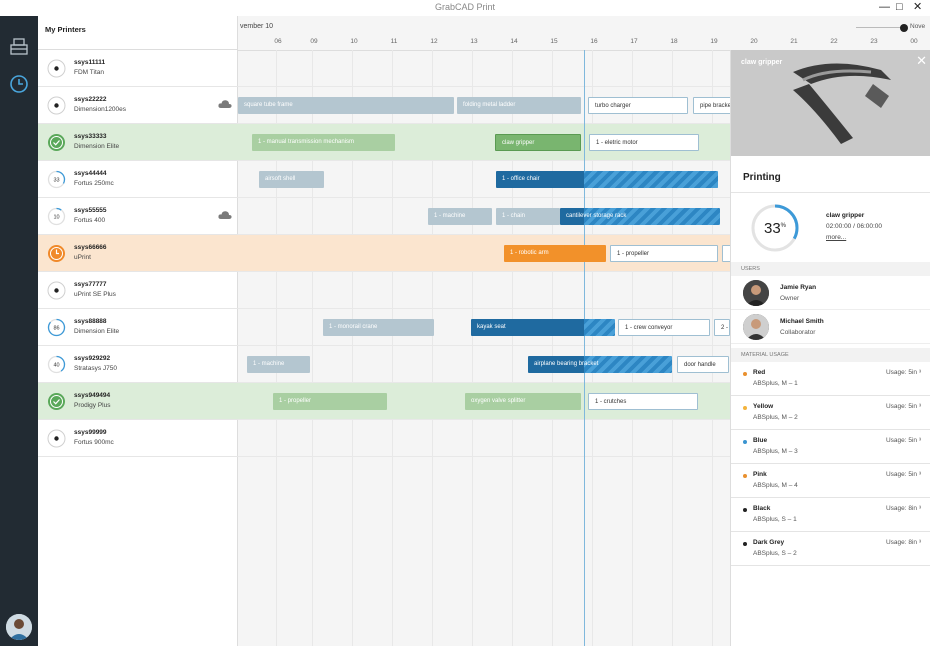 This screenshot has width=930, height=646. Describe the element at coordinates (634, 41) in the screenshot. I see `day-header: 17` at that location.